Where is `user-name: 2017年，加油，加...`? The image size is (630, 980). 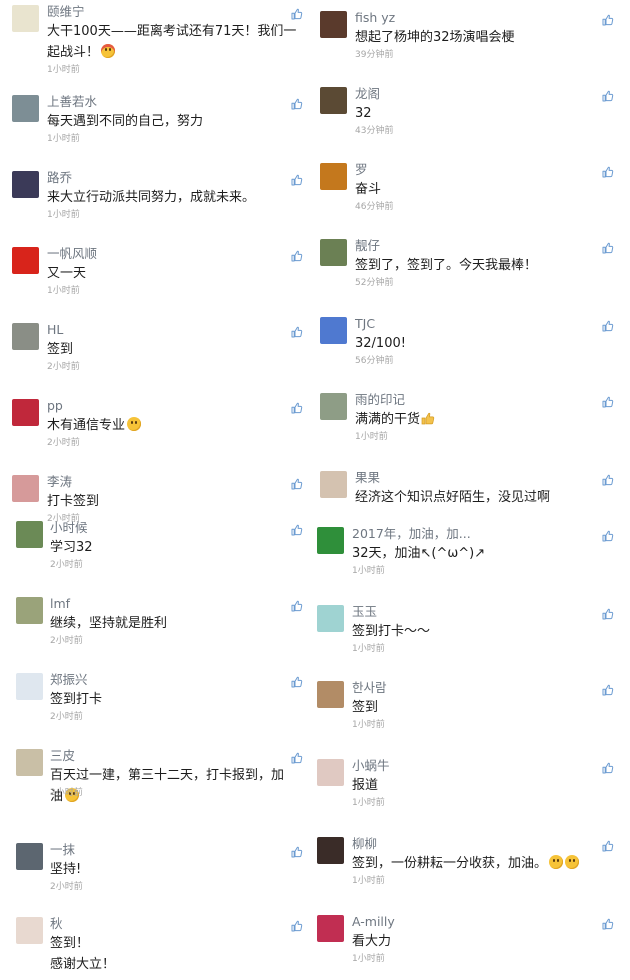 user-name: 2017年，加油，加... is located at coordinates (411, 534).